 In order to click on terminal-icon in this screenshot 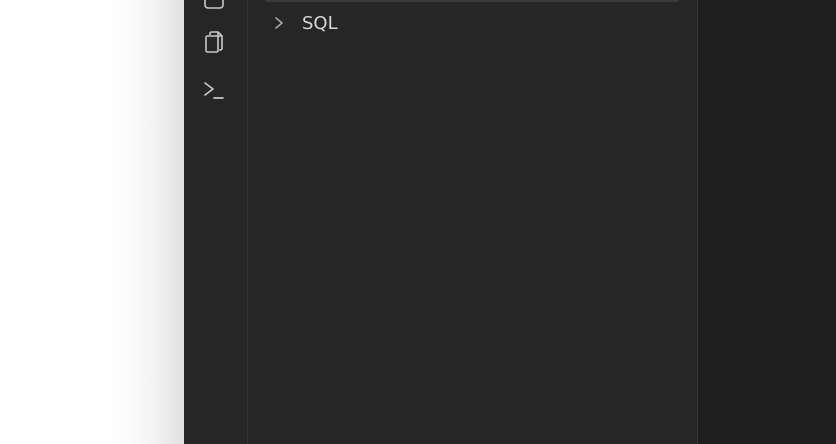, I will do `click(214, 92)`.